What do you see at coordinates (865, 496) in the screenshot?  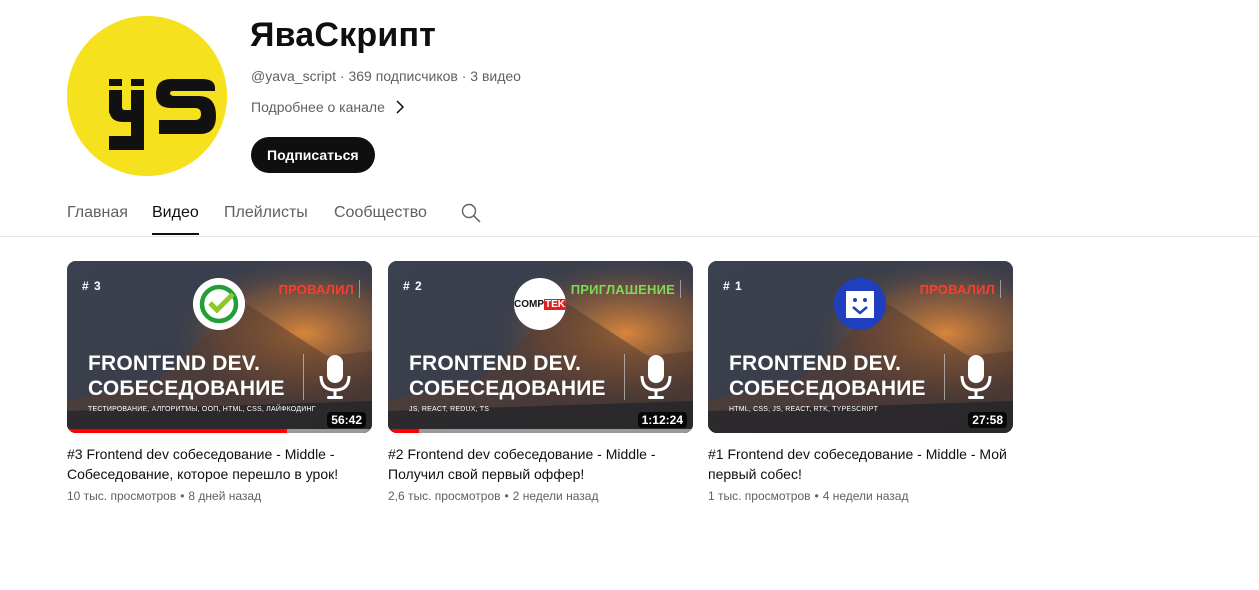 I see `upload-age: 4 недели назад` at bounding box center [865, 496].